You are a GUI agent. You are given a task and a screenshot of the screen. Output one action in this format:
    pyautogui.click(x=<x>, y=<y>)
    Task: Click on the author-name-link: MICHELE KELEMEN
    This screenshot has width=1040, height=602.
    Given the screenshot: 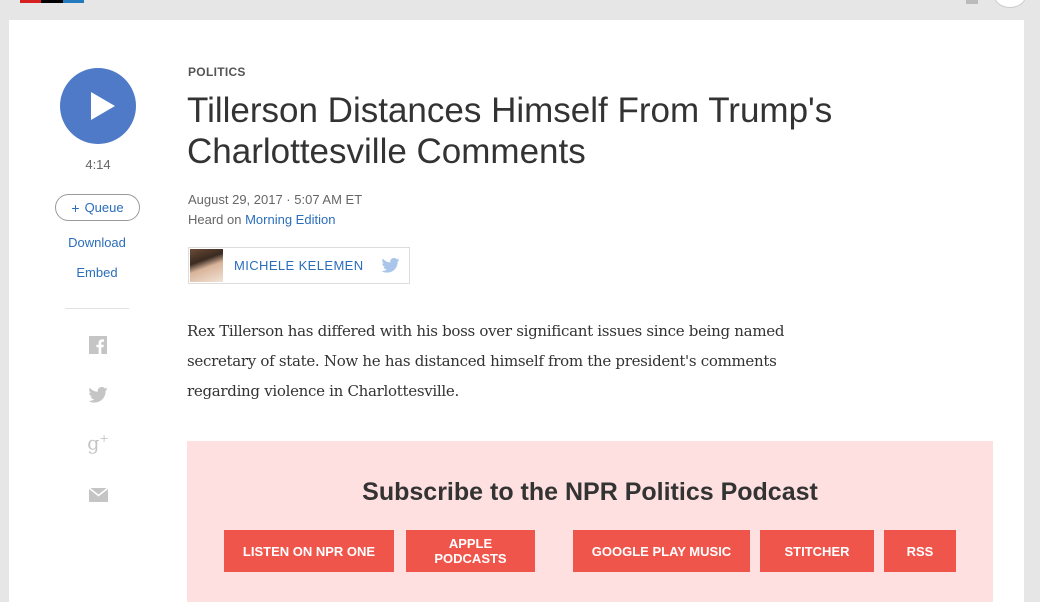 What is the action you would take?
    pyautogui.click(x=299, y=265)
    